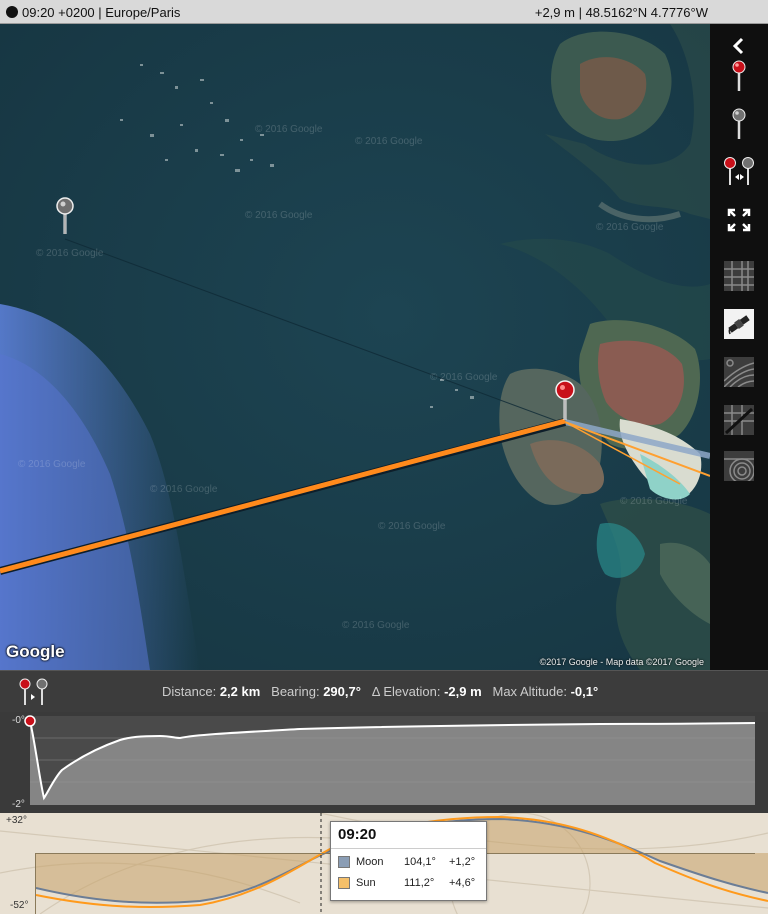 The height and width of the screenshot is (914, 768). I want to click on moon-swatch, so click(344, 862).